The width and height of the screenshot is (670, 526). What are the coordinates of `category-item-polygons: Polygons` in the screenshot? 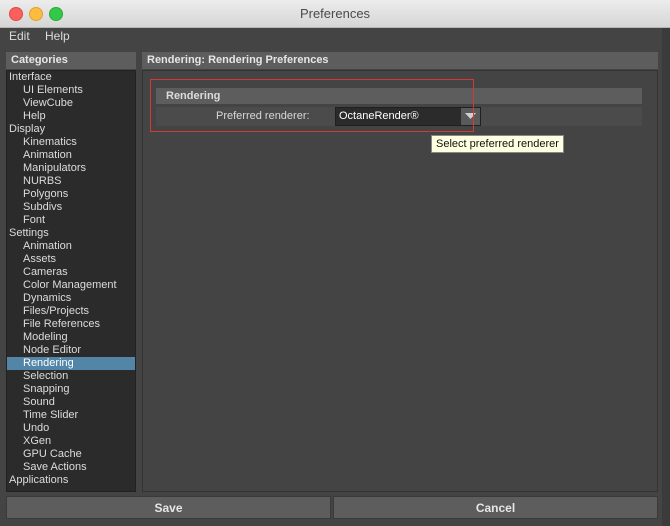 It's located at (71, 194).